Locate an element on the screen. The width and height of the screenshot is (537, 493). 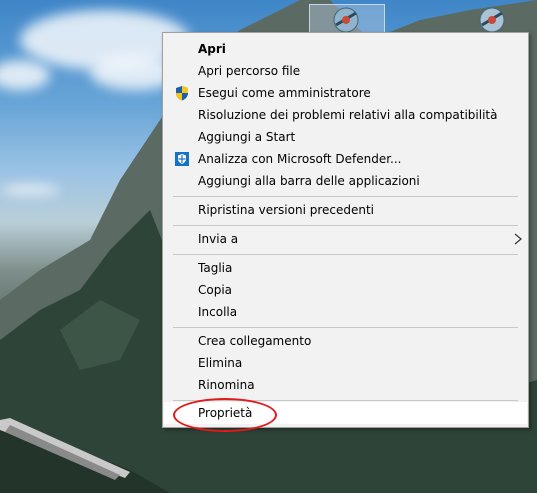
menu-item-invia-a: Invia a is located at coordinates (345, 239).